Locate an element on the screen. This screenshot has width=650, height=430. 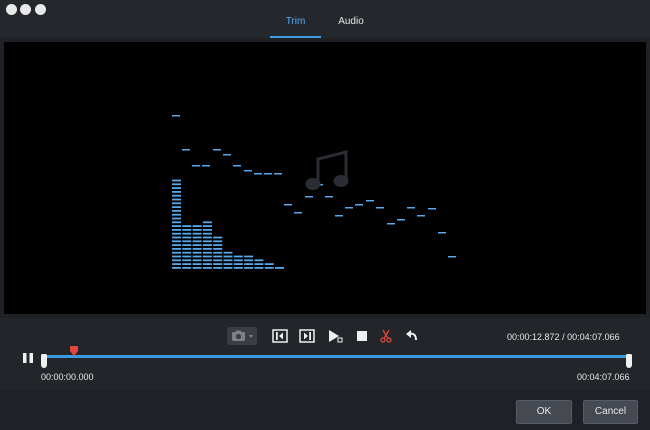
play-segment-icon is located at coordinates (336, 336).